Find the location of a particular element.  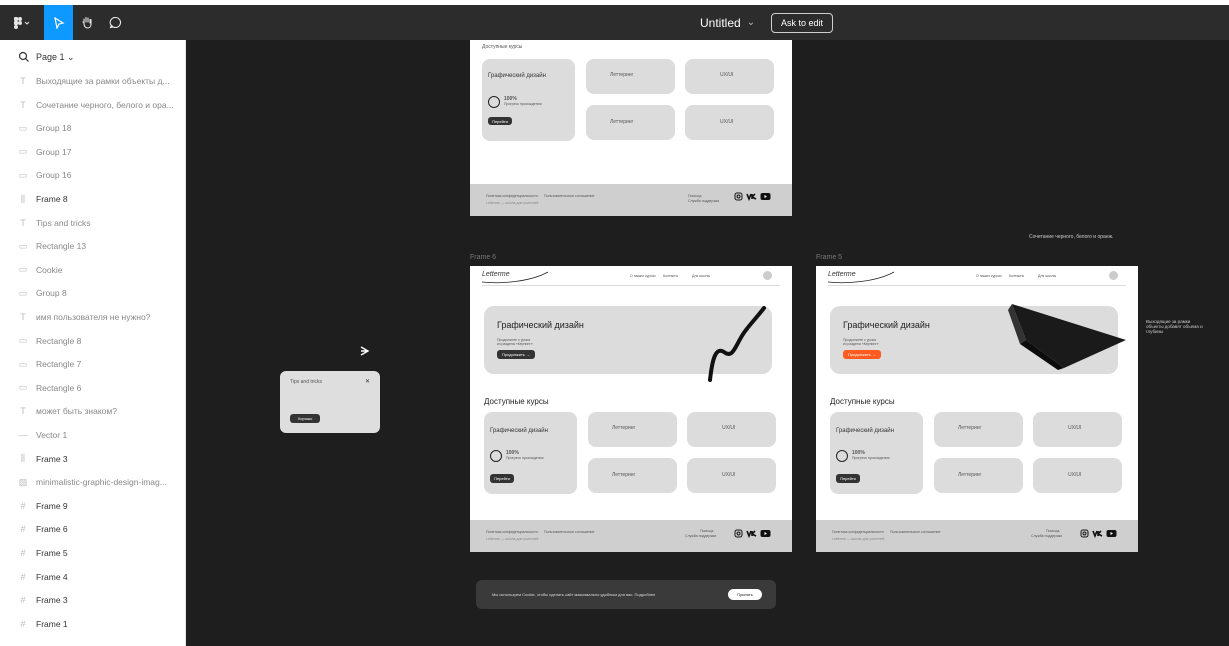

layer-item: ⫼ Frame 3 is located at coordinates (43, 459).